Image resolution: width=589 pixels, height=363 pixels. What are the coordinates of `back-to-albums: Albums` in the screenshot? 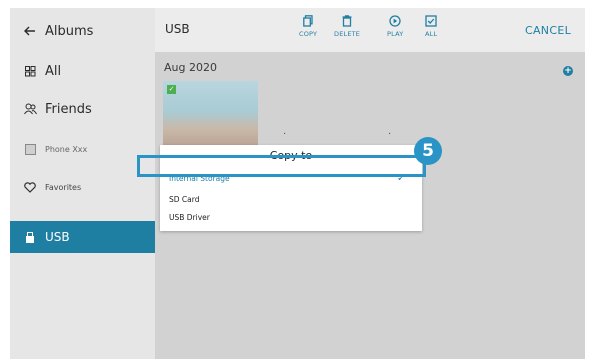 It's located at (82, 31).